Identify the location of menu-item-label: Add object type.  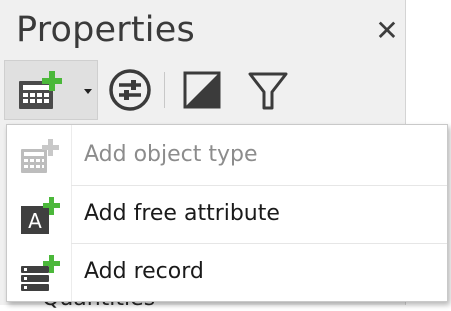
(171, 154).